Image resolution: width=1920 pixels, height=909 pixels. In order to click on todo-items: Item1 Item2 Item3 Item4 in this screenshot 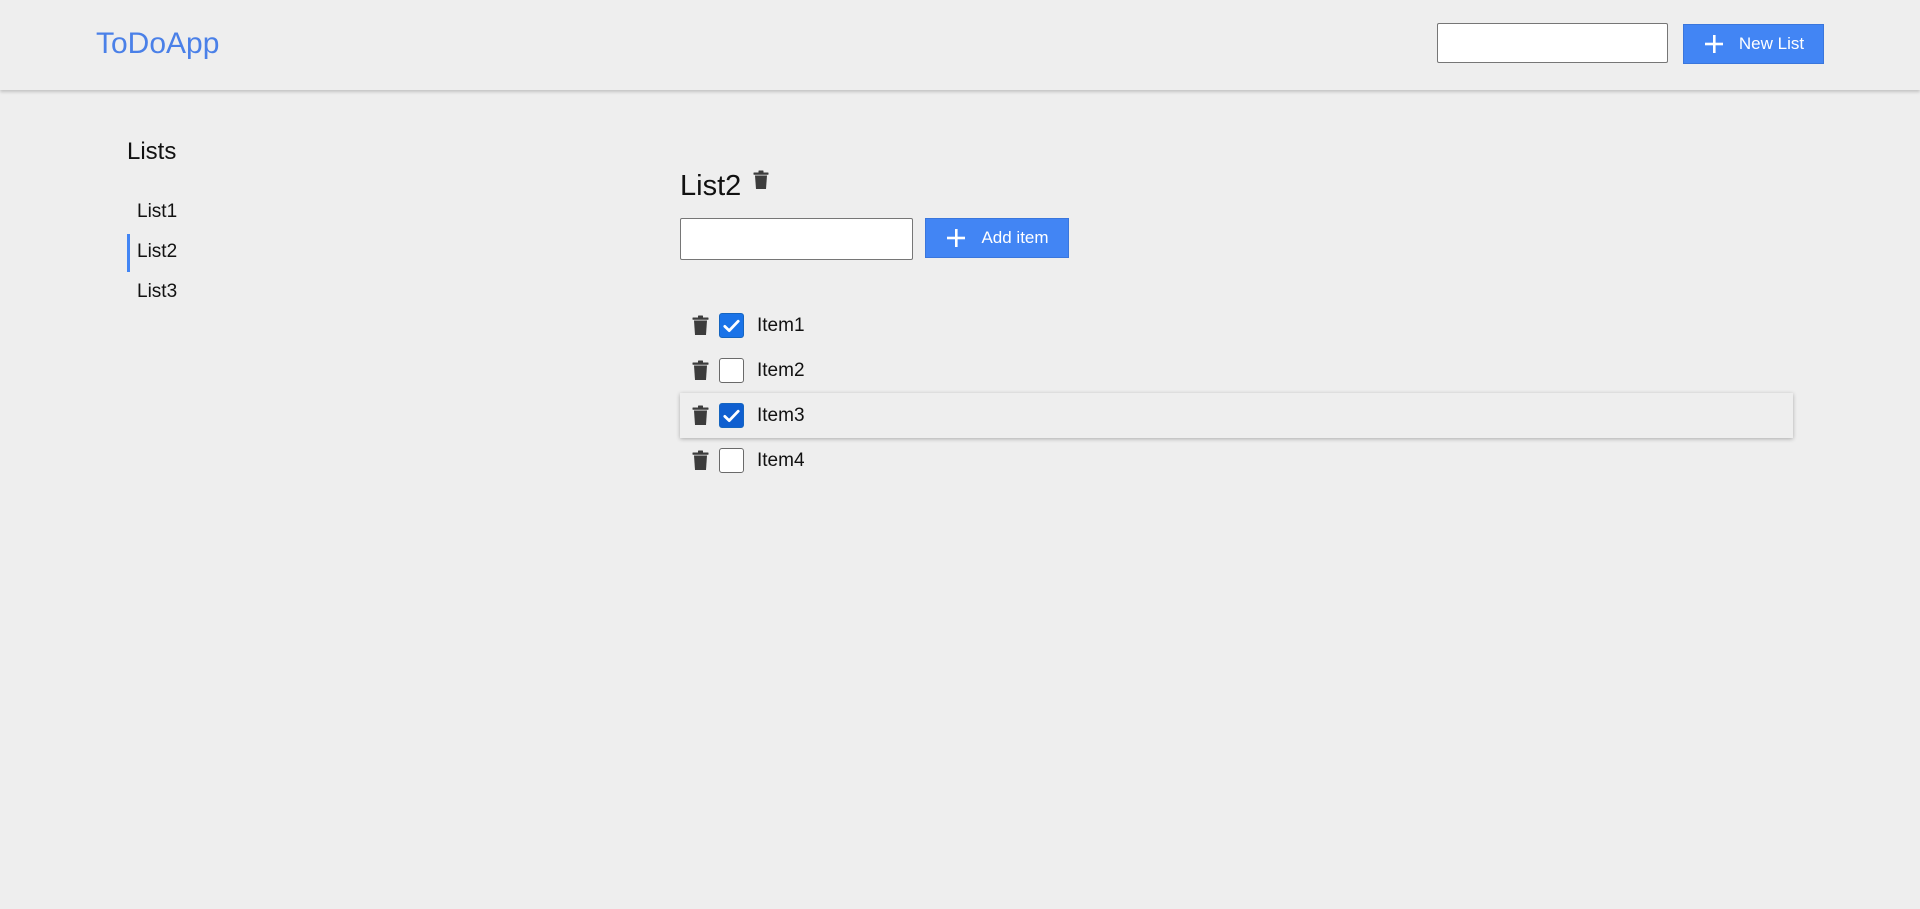, I will do `click(1236, 393)`.